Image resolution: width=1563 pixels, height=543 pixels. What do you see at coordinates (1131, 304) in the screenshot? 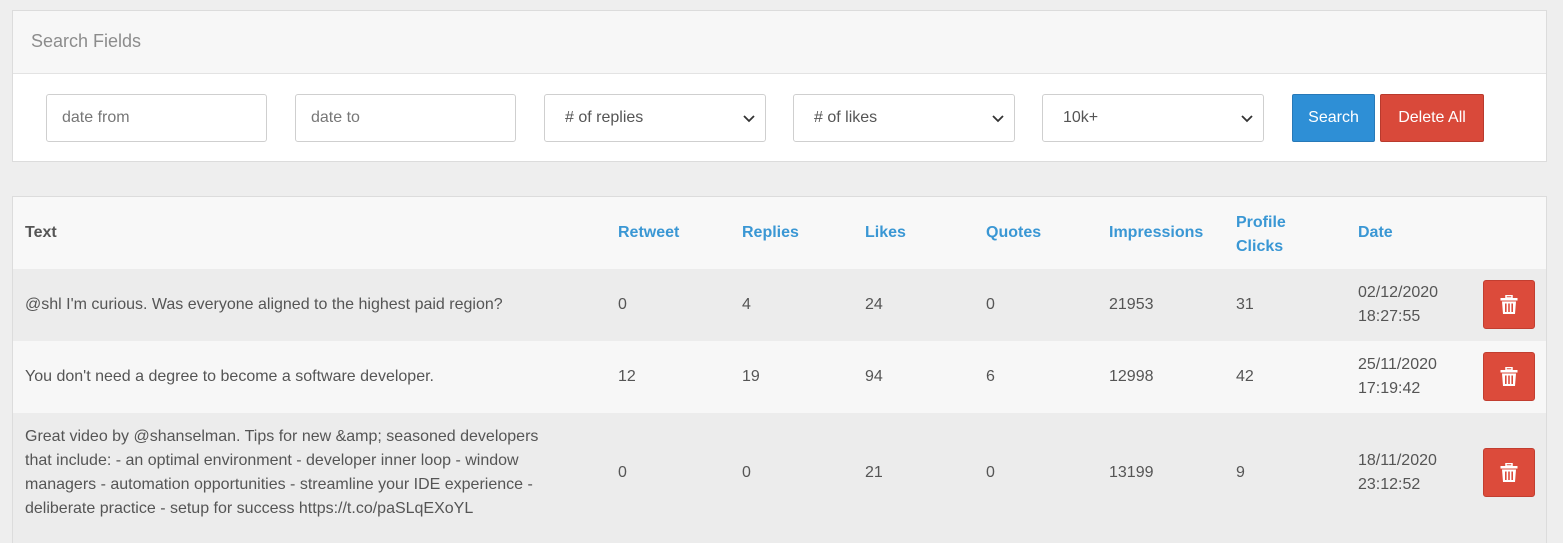
I see `impressions-count: 21953` at bounding box center [1131, 304].